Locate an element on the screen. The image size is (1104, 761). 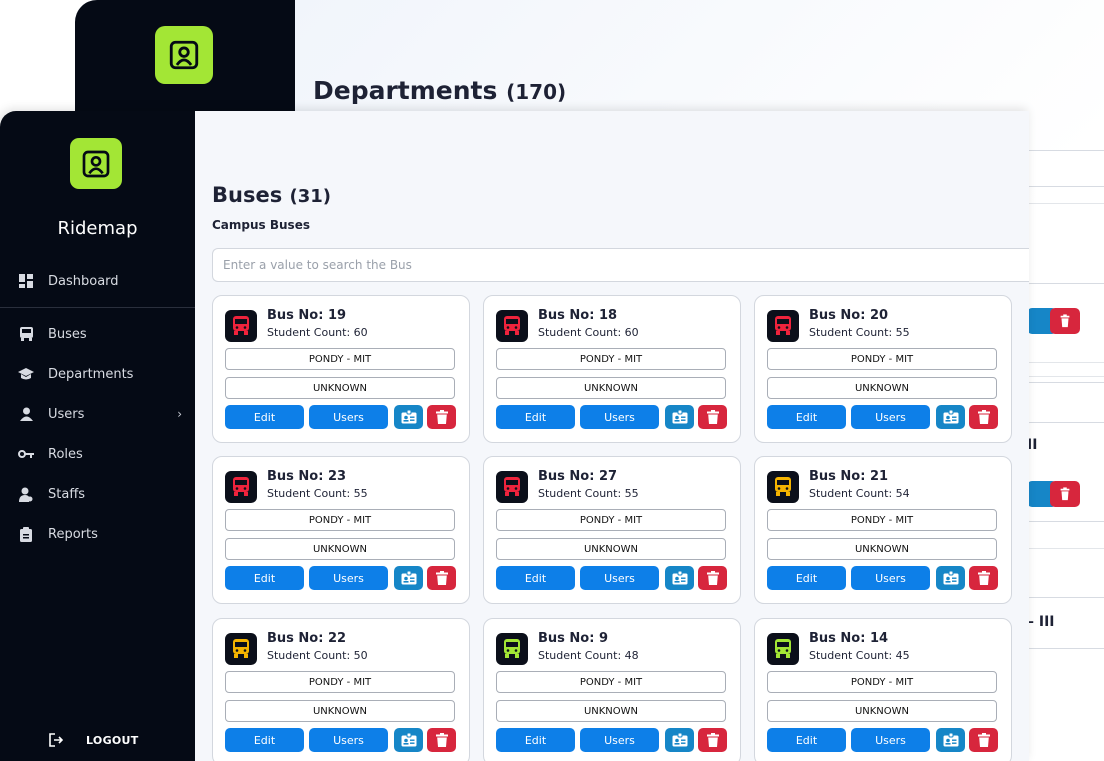
sidebar-item-reports: Reports is located at coordinates (97, 534).